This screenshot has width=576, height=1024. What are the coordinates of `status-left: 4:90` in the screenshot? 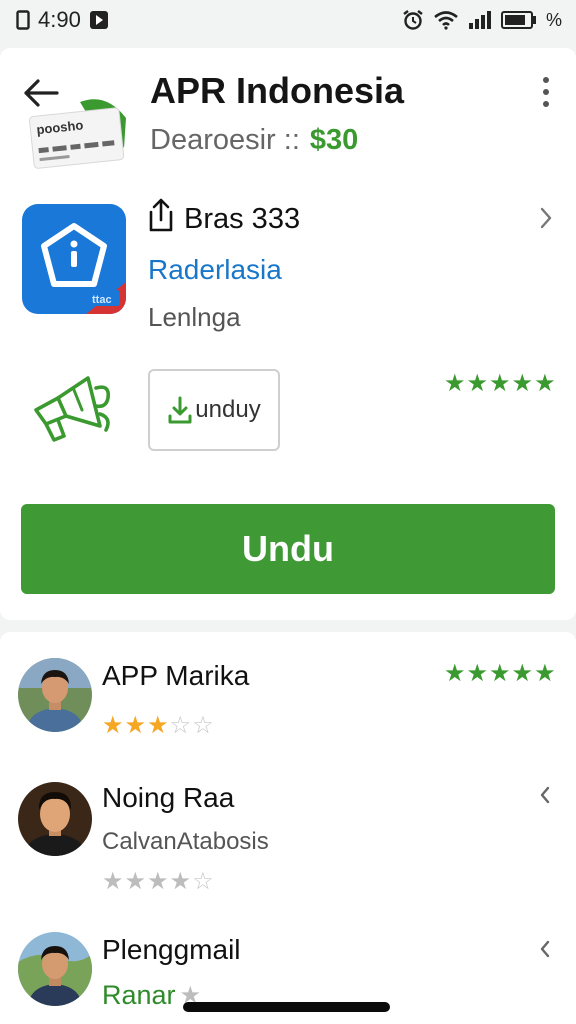 It's located at (62, 20).